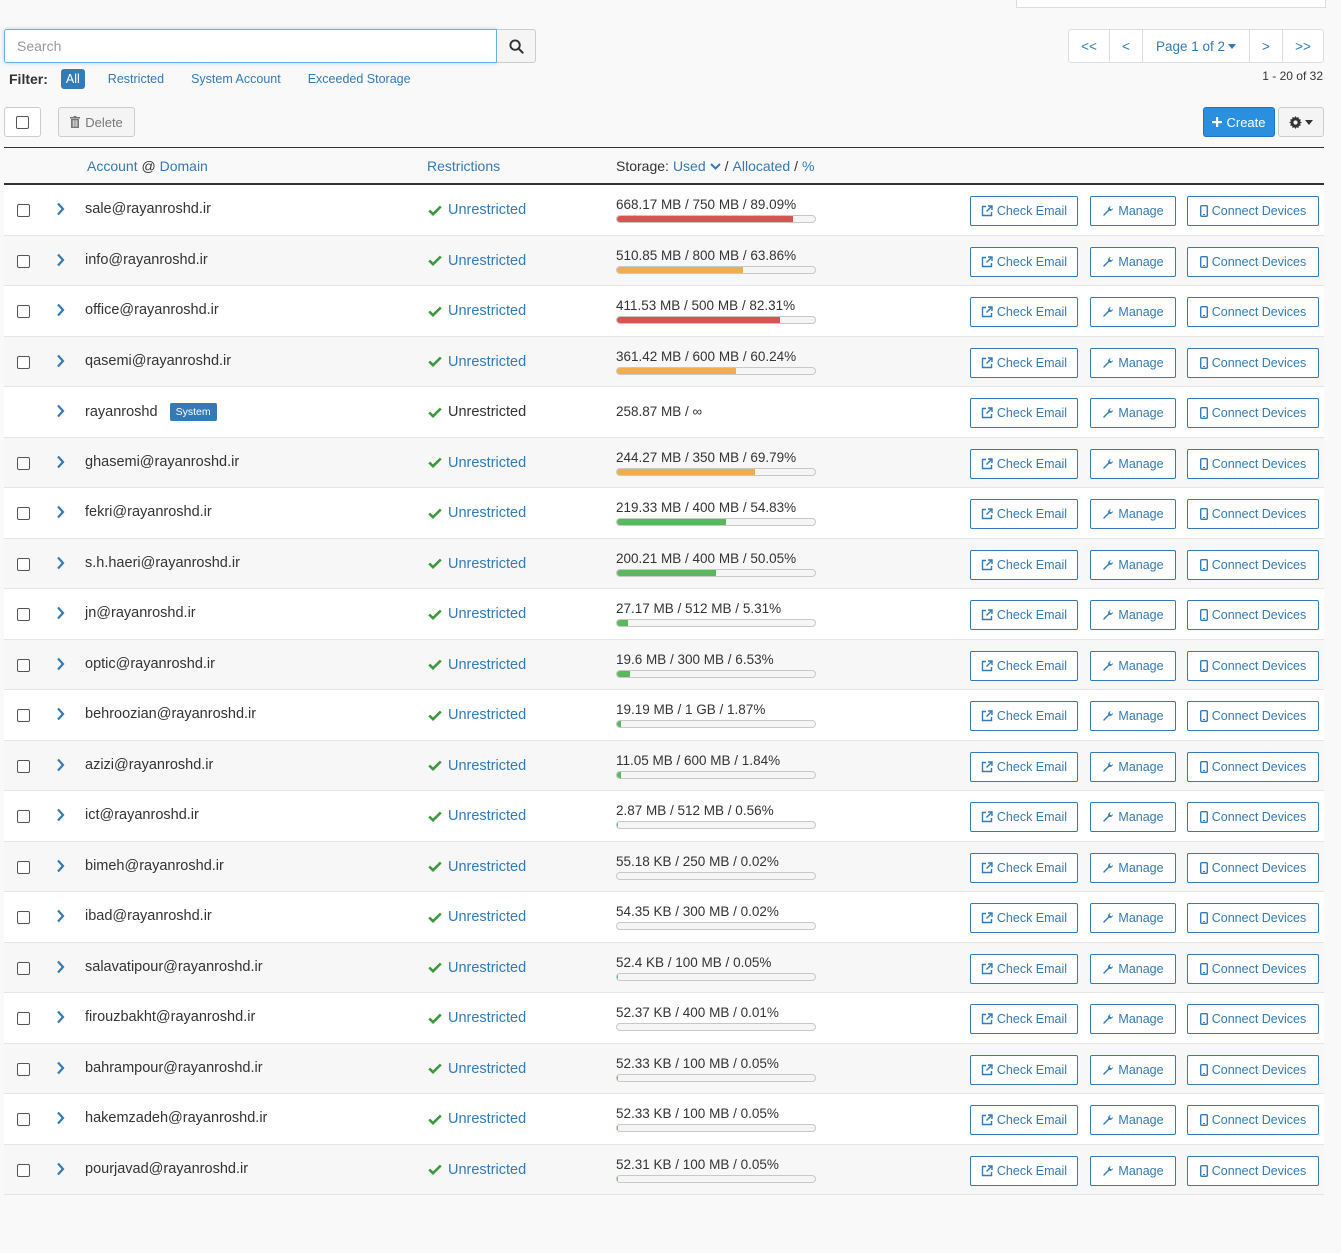 Image resolution: width=1341 pixels, height=1253 pixels. Describe the element at coordinates (689, 166) in the screenshot. I see `sort-used-link: Used` at that location.